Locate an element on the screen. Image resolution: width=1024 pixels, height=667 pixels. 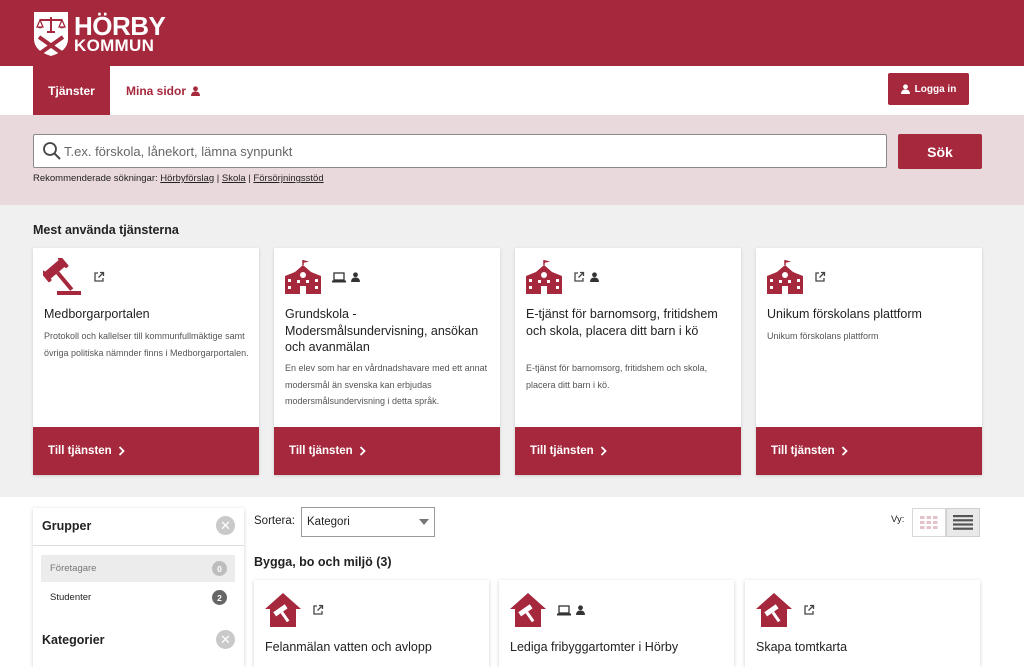
list-view-button is located at coordinates (963, 522).